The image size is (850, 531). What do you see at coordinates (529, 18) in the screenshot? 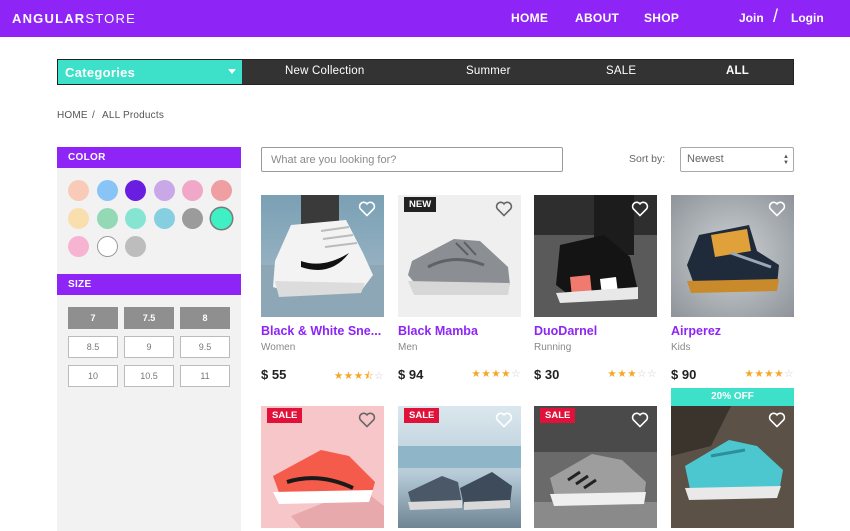
I see `nav-home: HOME` at bounding box center [529, 18].